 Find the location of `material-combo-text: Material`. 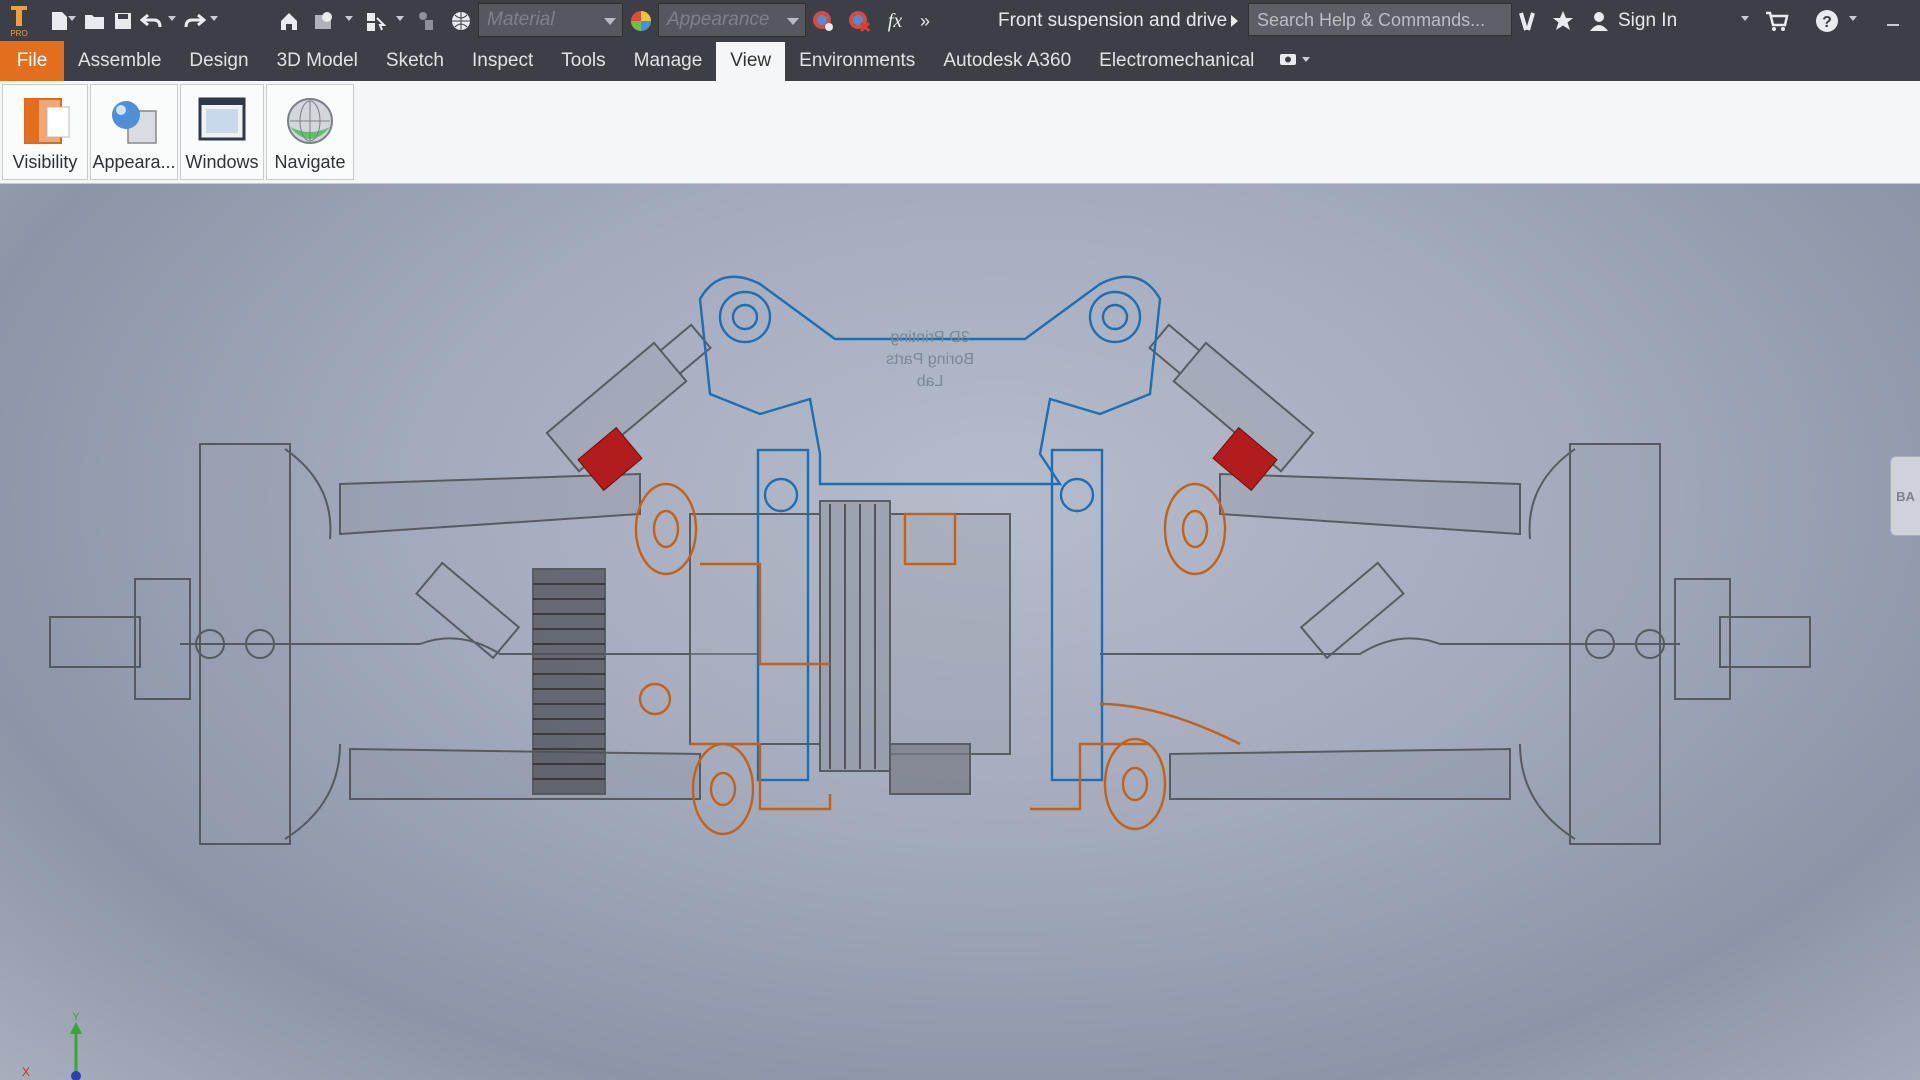

material-combo-text: Material is located at coordinates (521, 19).